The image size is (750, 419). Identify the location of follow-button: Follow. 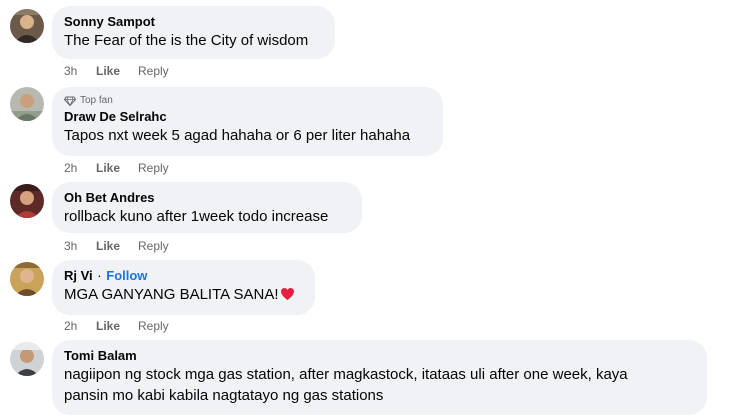
(126, 275).